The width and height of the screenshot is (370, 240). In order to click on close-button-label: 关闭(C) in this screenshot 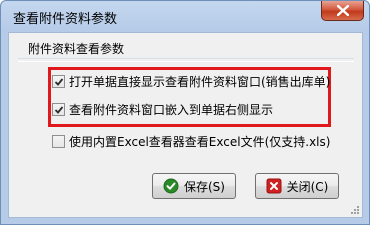, I will do `click(307, 186)`.